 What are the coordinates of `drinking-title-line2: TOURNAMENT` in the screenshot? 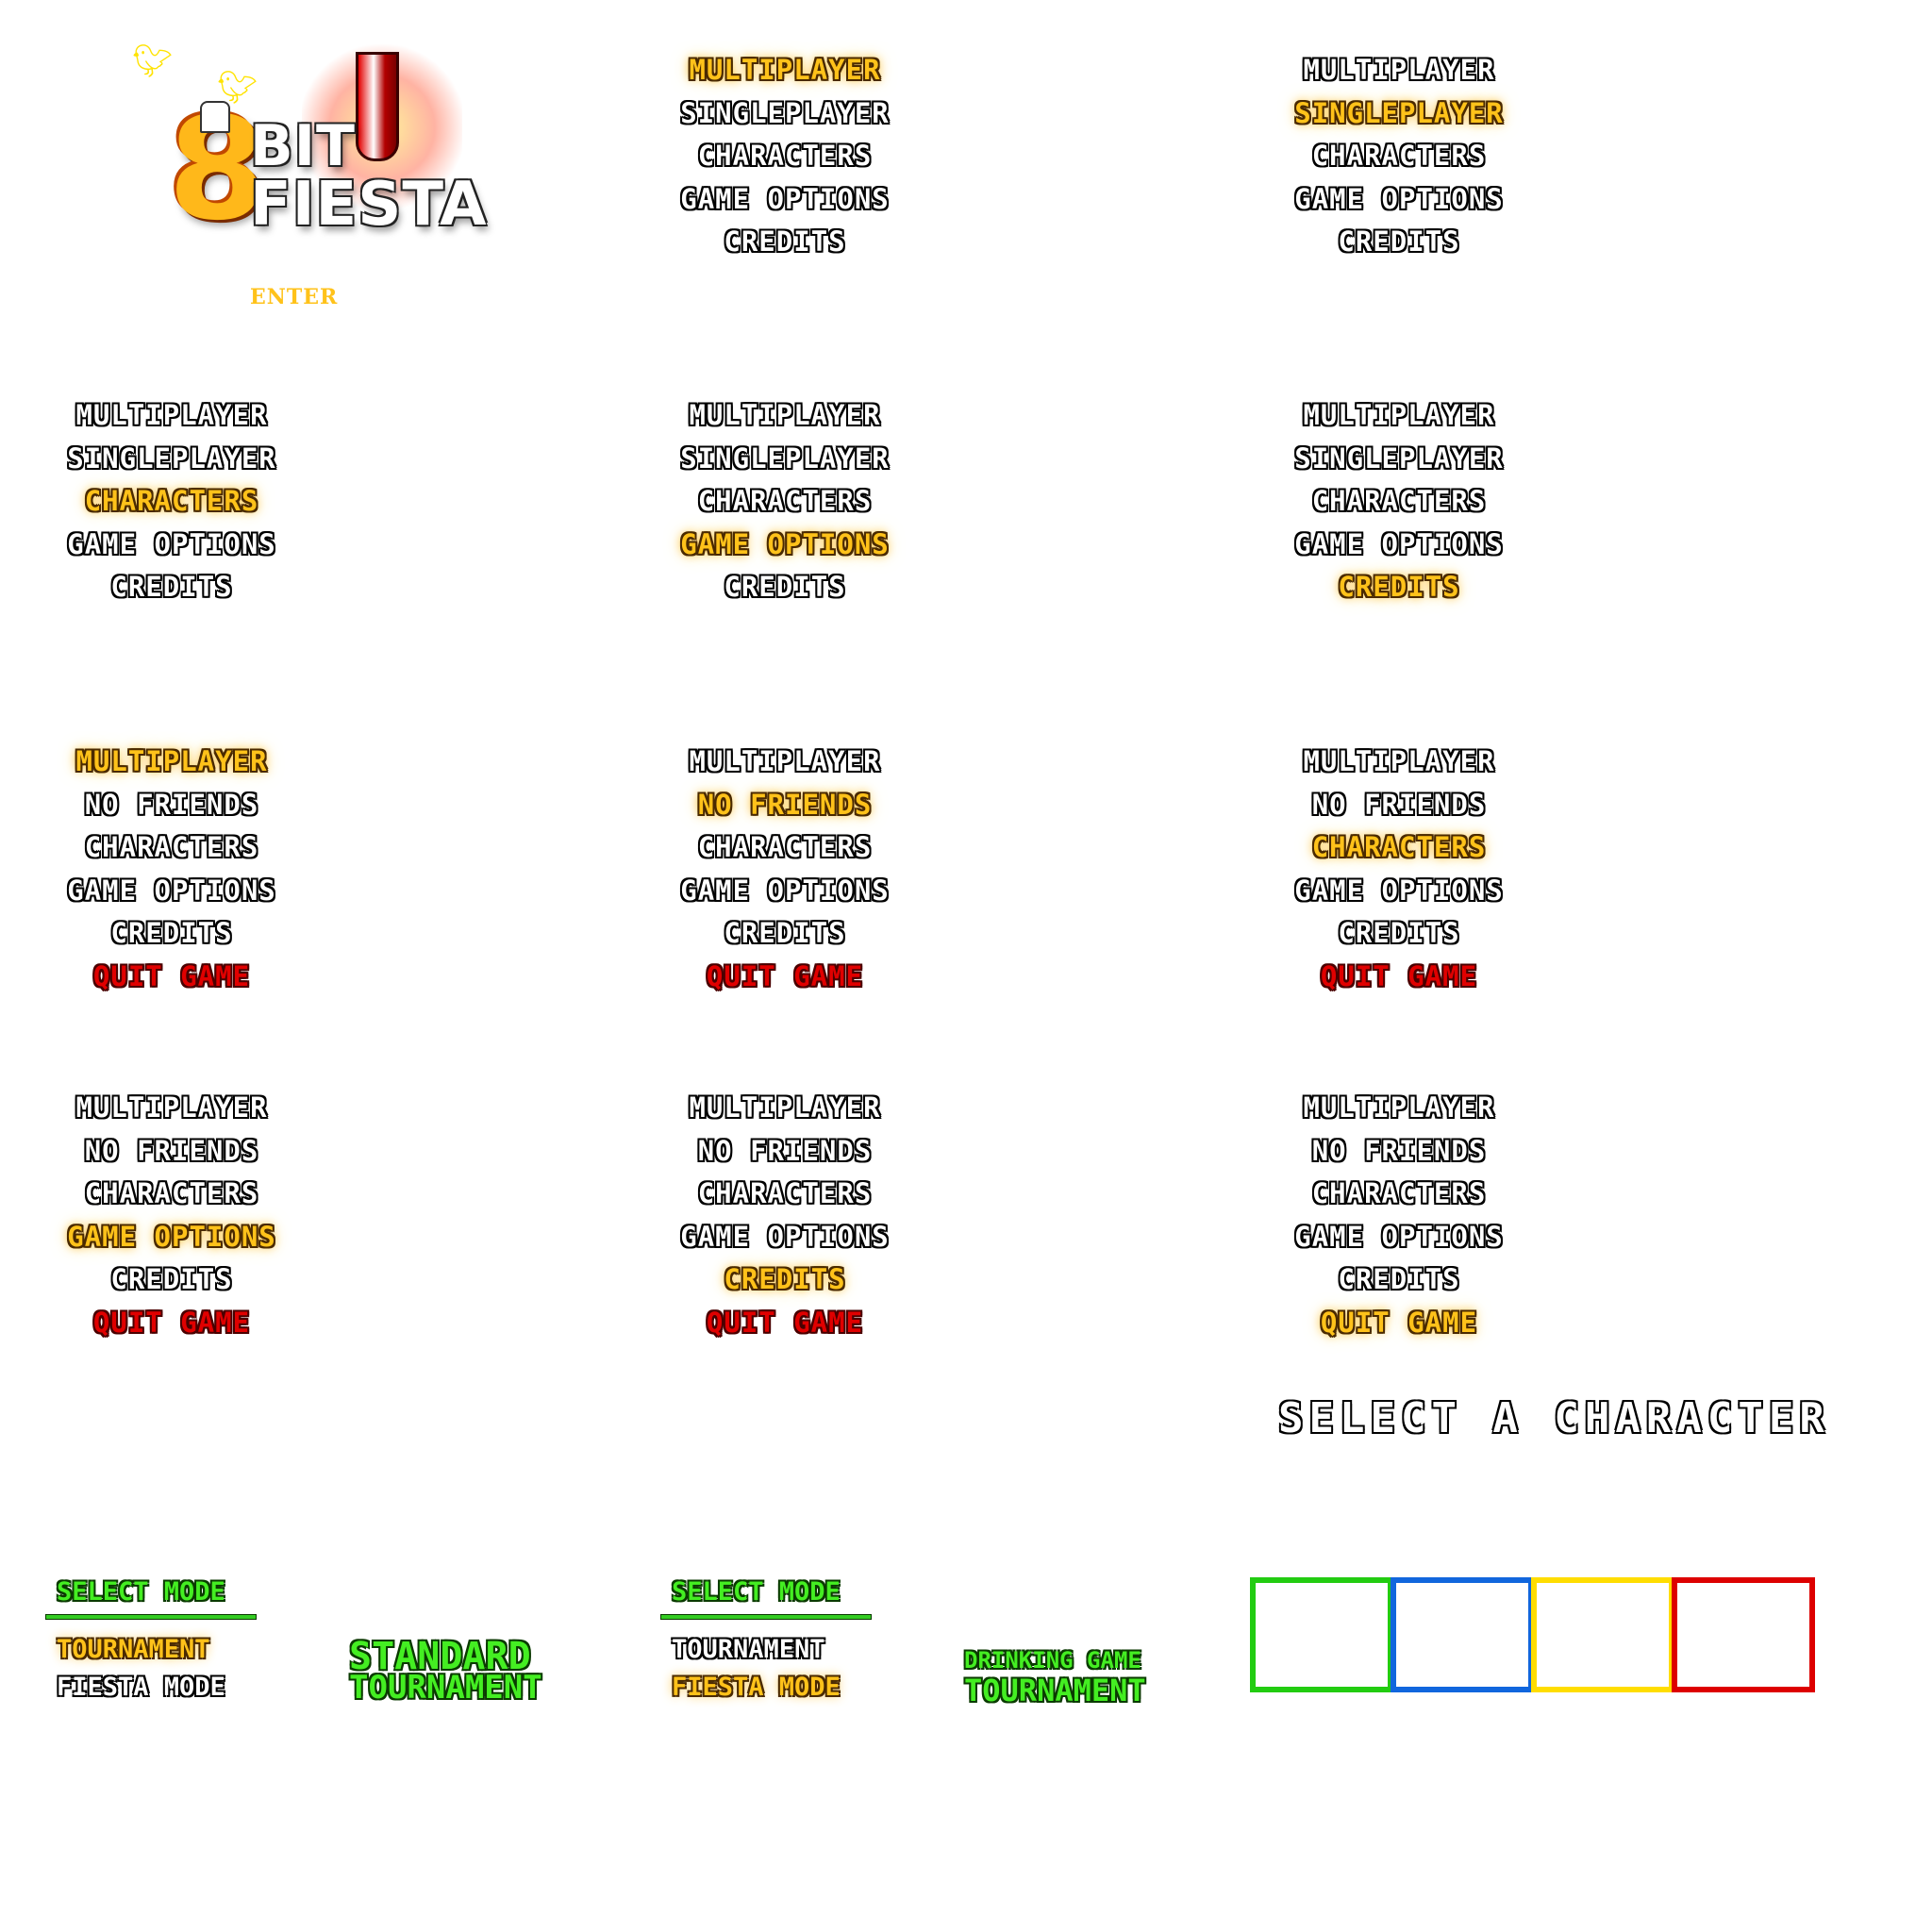 It's located at (1055, 1691).